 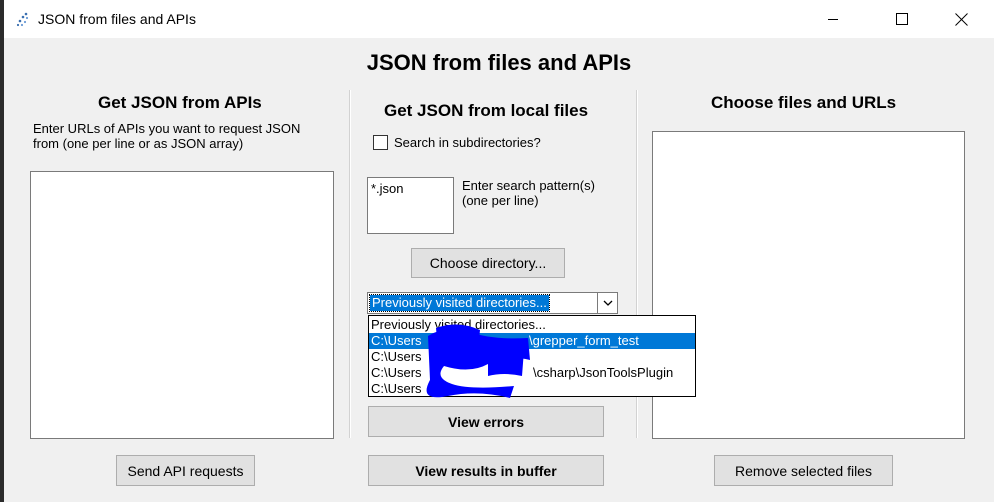 What do you see at coordinates (478, 361) in the screenshot?
I see `redaction-scribble` at bounding box center [478, 361].